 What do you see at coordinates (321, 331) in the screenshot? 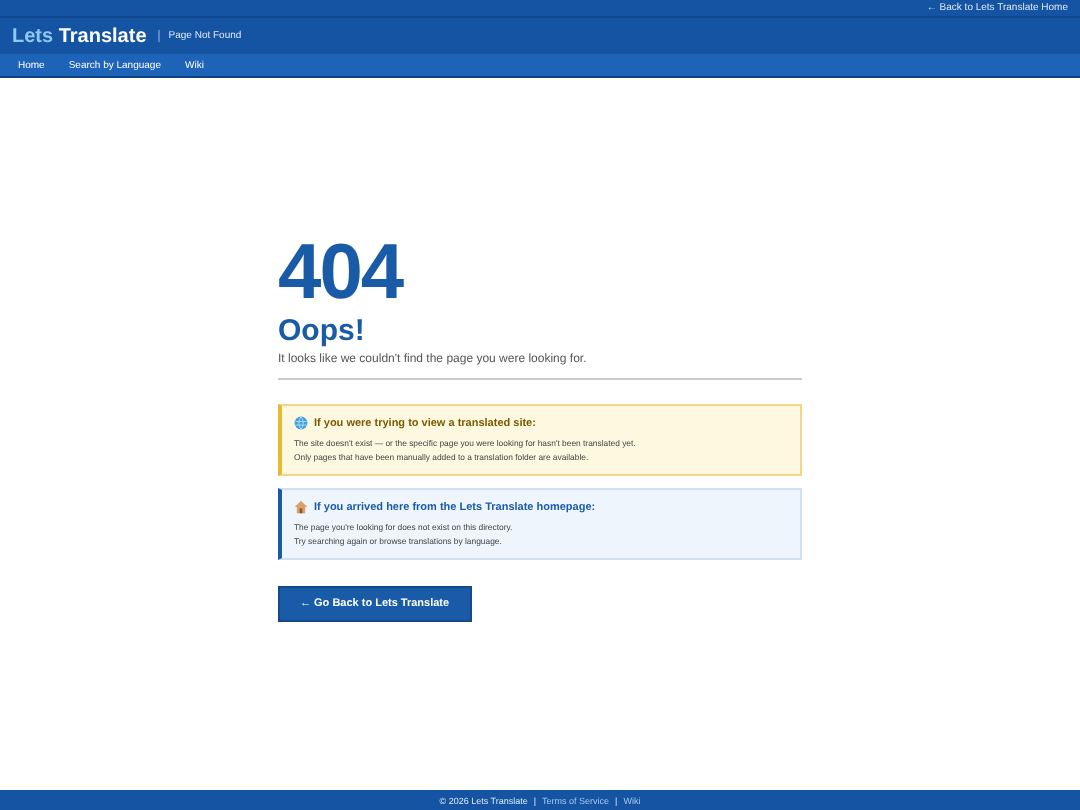
I see `error-title: Oops!` at bounding box center [321, 331].